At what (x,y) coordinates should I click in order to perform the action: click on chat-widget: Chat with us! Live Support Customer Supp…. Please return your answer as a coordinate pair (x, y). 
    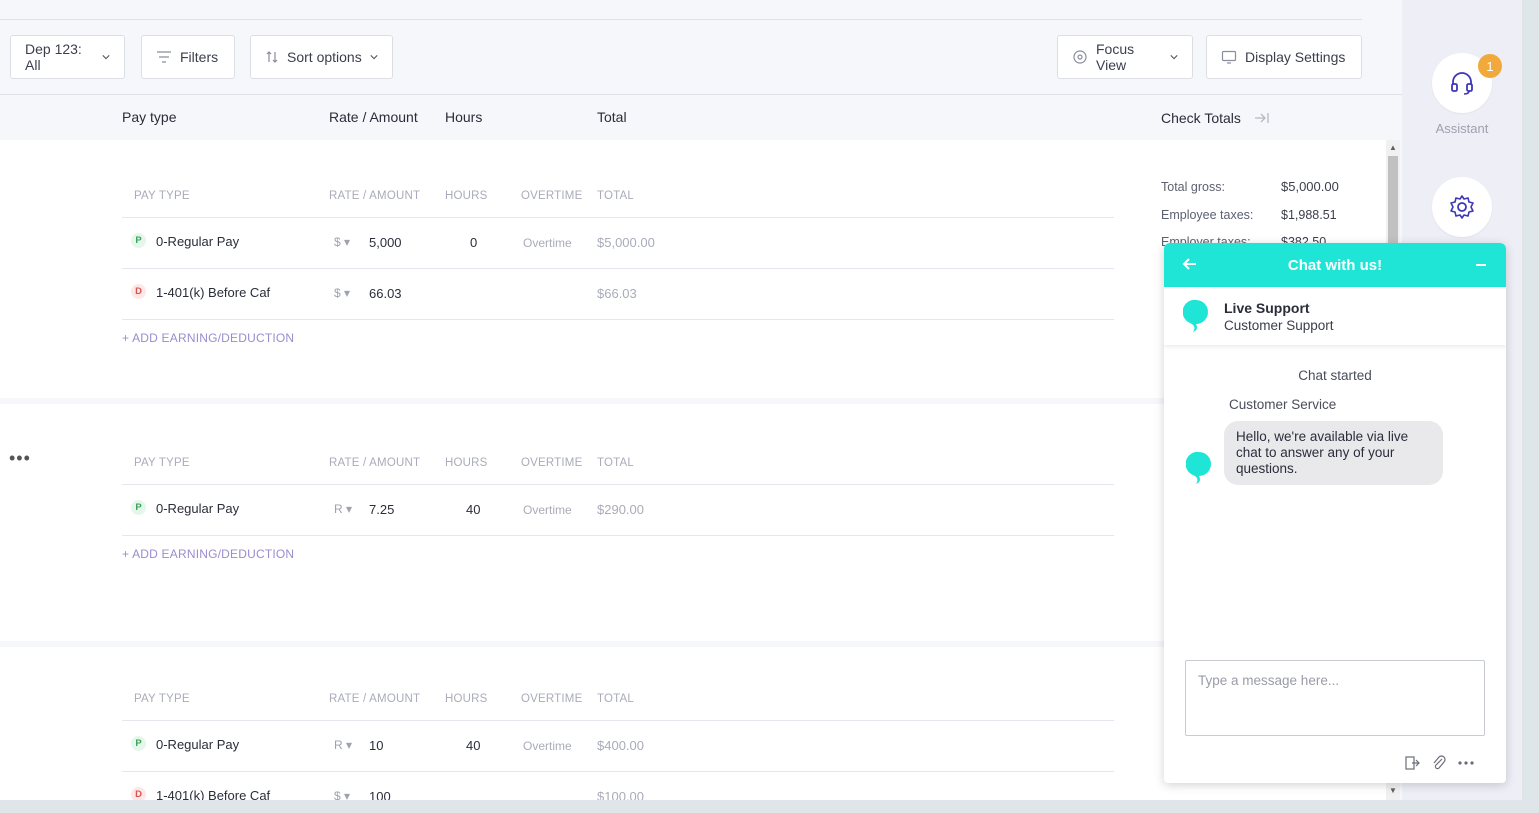
    Looking at the image, I should click on (1335, 513).